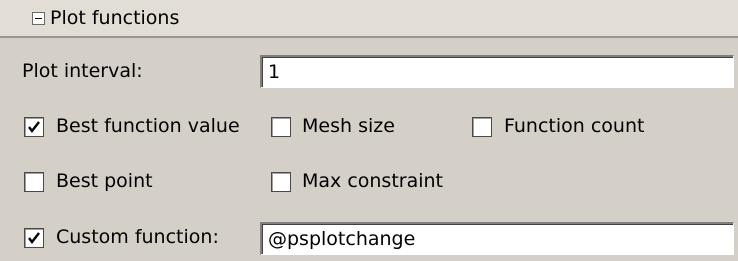 The image size is (738, 261). What do you see at coordinates (38, 18) in the screenshot?
I see `collapse-minus-icon` at bounding box center [38, 18].